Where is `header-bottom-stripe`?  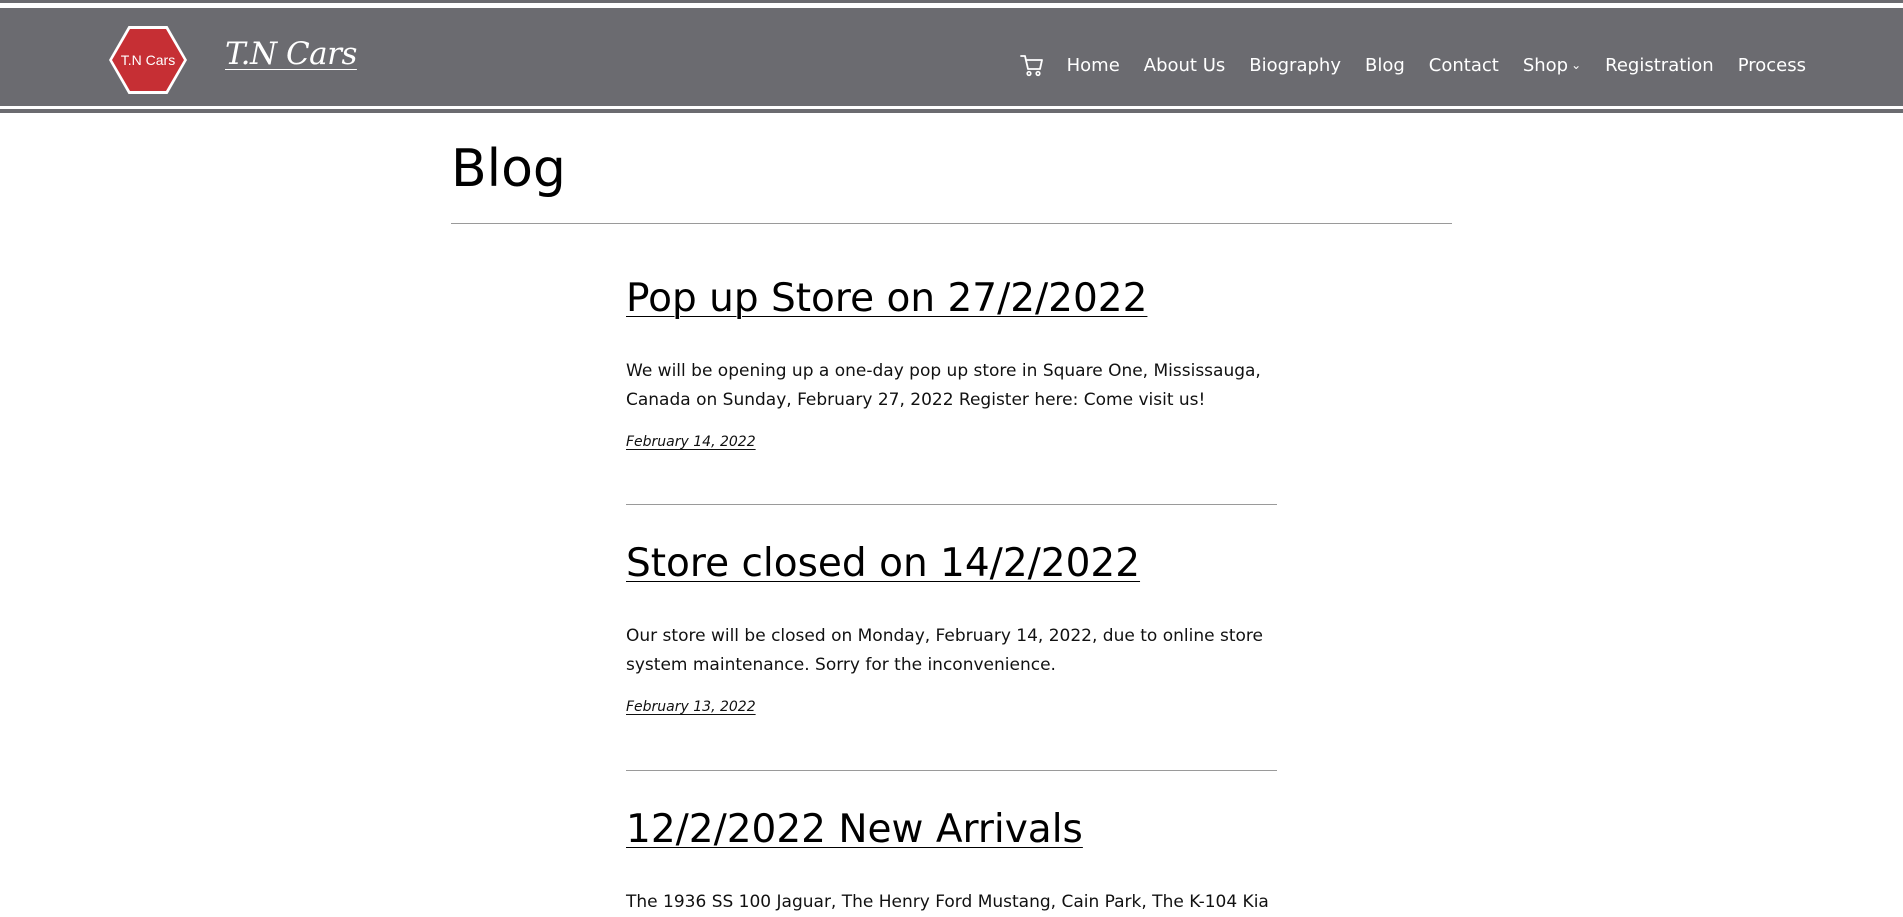 header-bottom-stripe is located at coordinates (951, 111).